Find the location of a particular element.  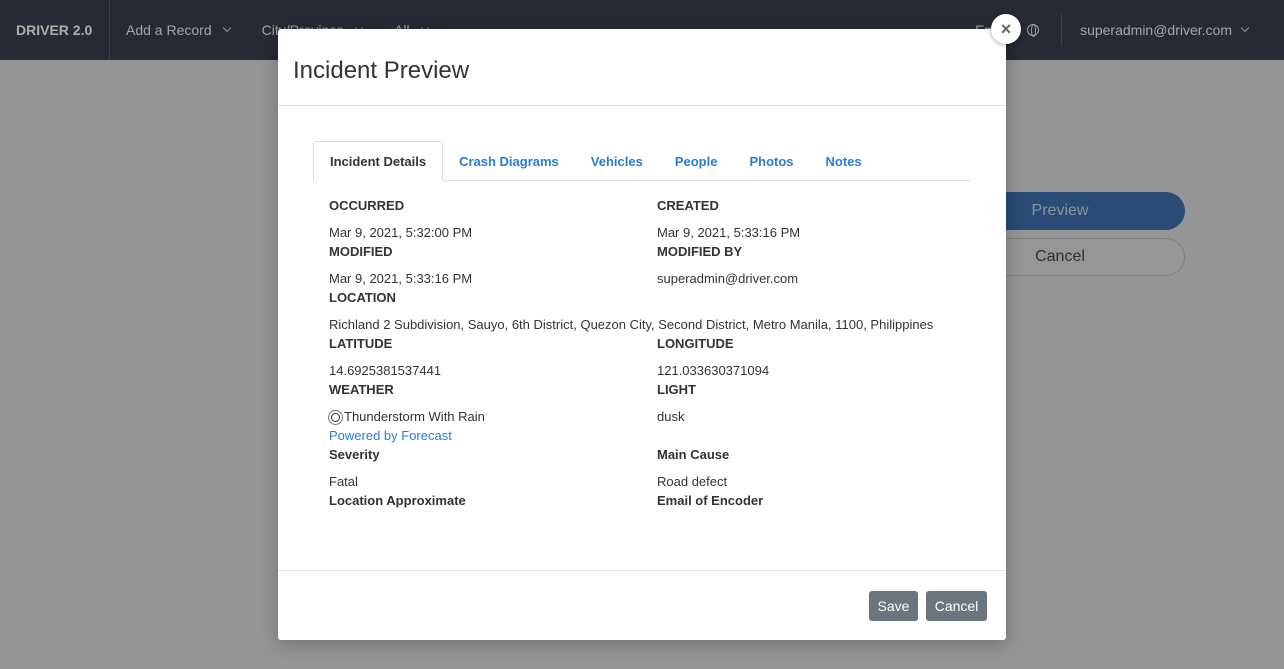

tab-vehicles: Vehicles is located at coordinates (617, 161).